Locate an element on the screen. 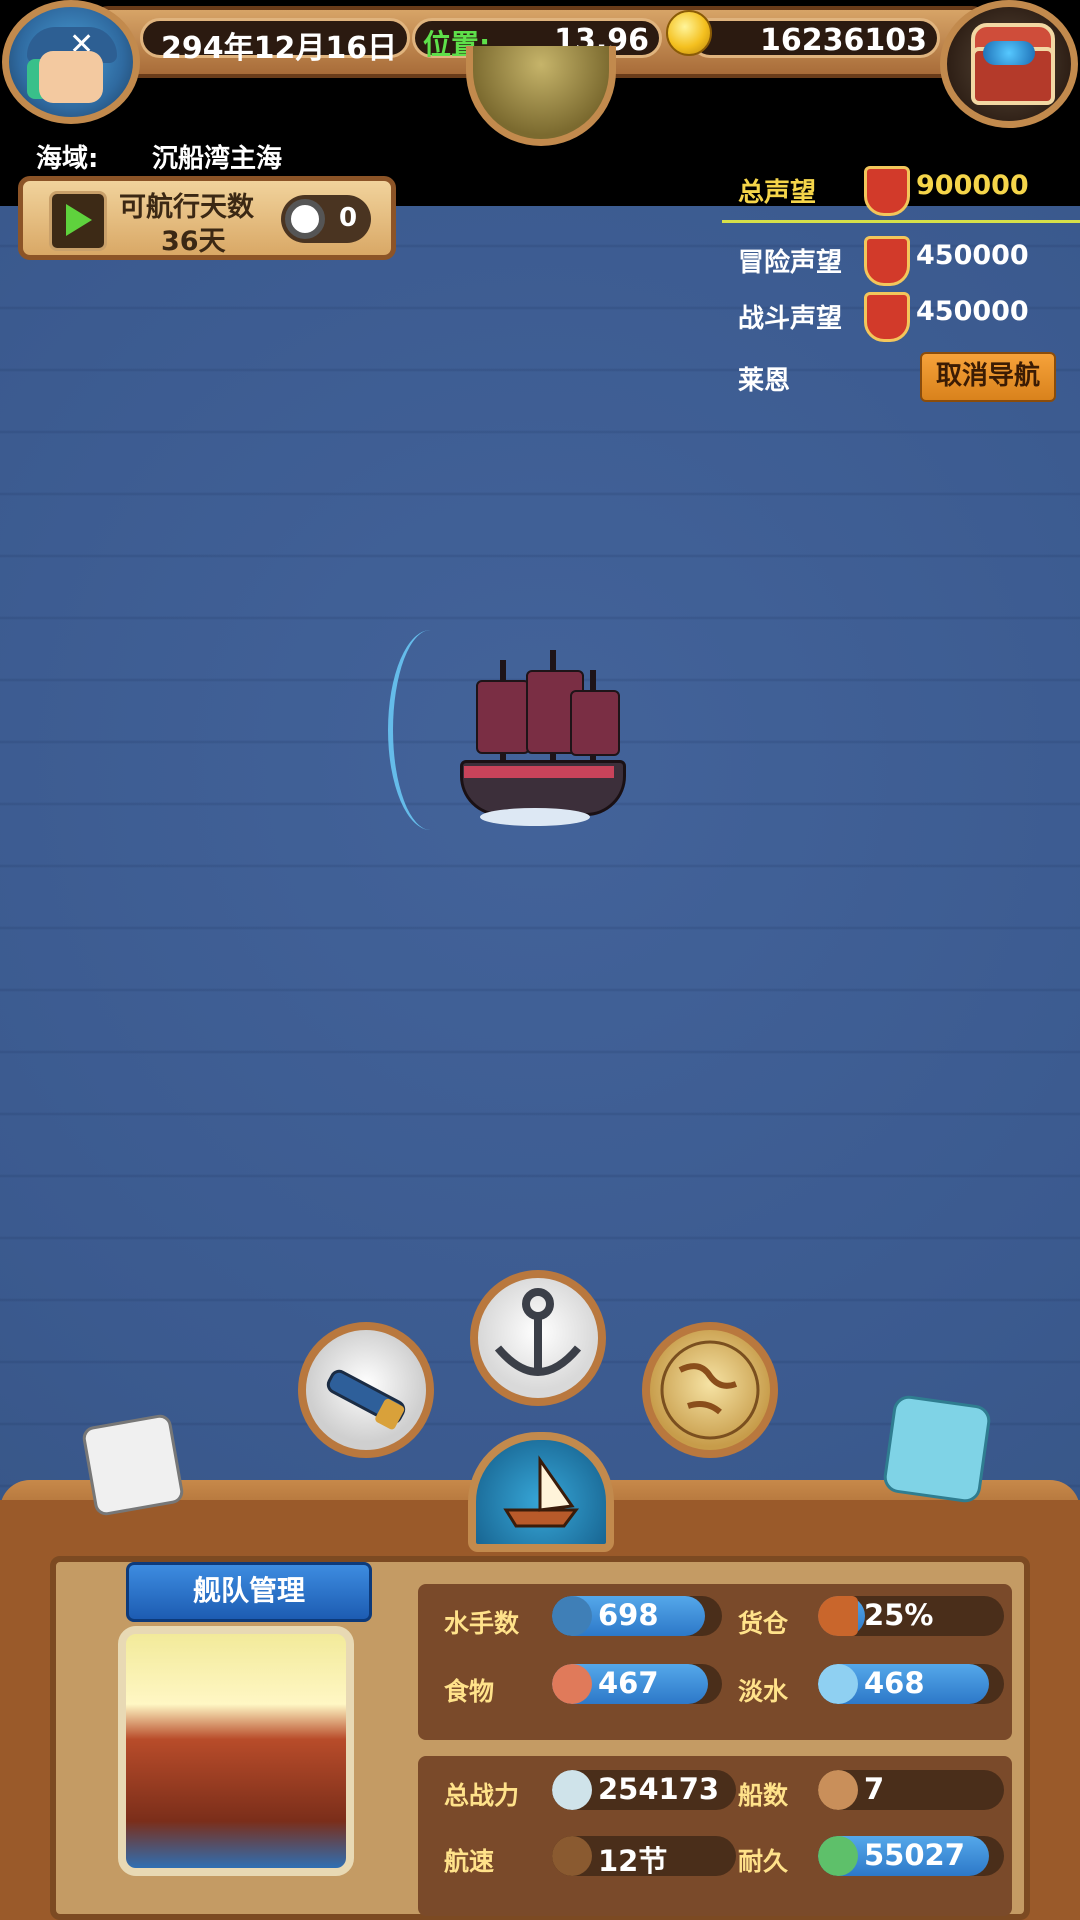 This screenshot has width=1080, height=1920. total-reputation-icon is located at coordinates (887, 191).